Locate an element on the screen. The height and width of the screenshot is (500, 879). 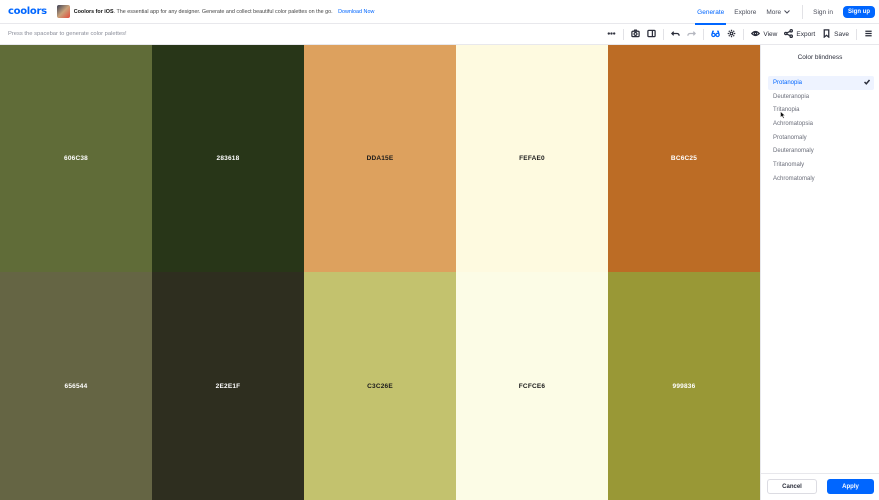
camera-icon is located at coordinates (636, 34).